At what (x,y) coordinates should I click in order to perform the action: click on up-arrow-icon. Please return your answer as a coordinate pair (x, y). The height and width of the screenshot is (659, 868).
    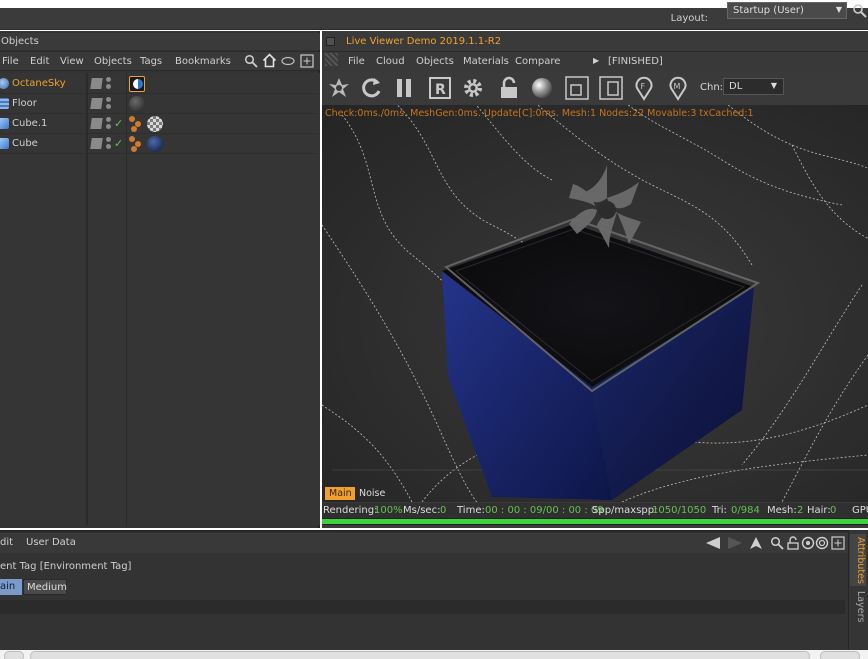
    Looking at the image, I should click on (756, 543).